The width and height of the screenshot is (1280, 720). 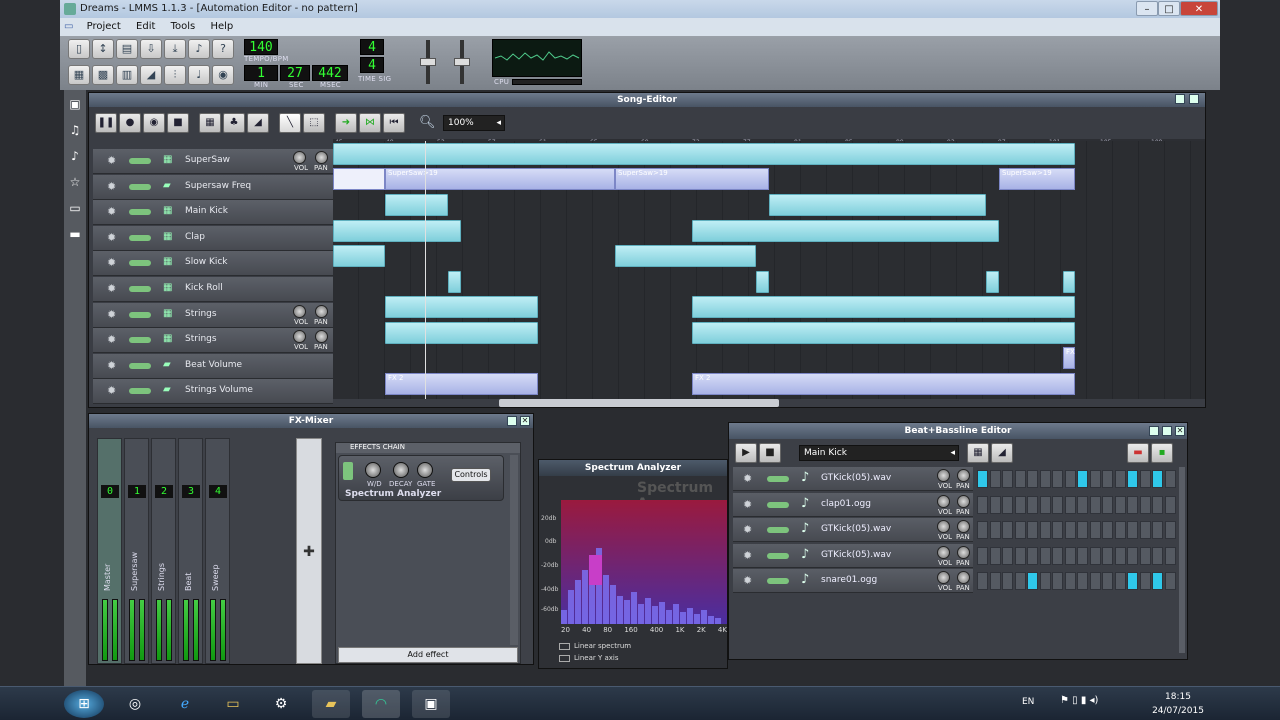 What do you see at coordinates (514, 550) in the screenshot?
I see `effects-scrollbar` at bounding box center [514, 550].